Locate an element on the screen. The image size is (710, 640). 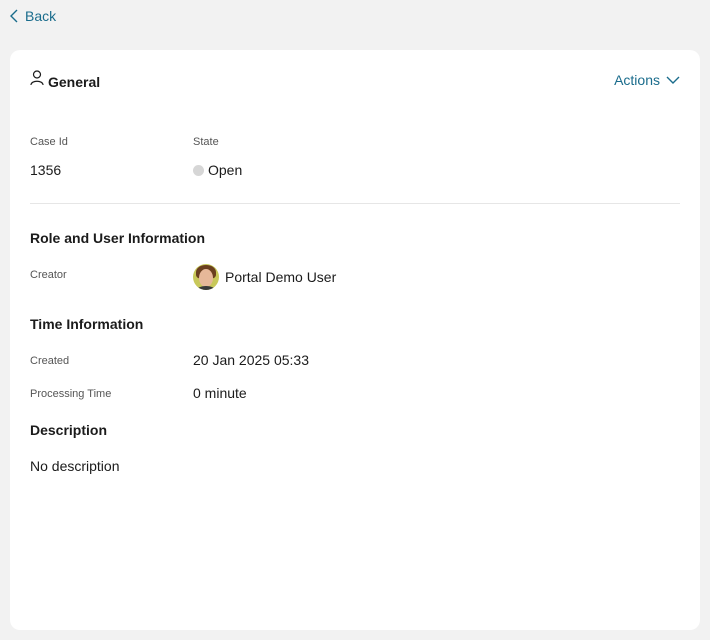
time-section-title: Time Information is located at coordinates (87, 324).